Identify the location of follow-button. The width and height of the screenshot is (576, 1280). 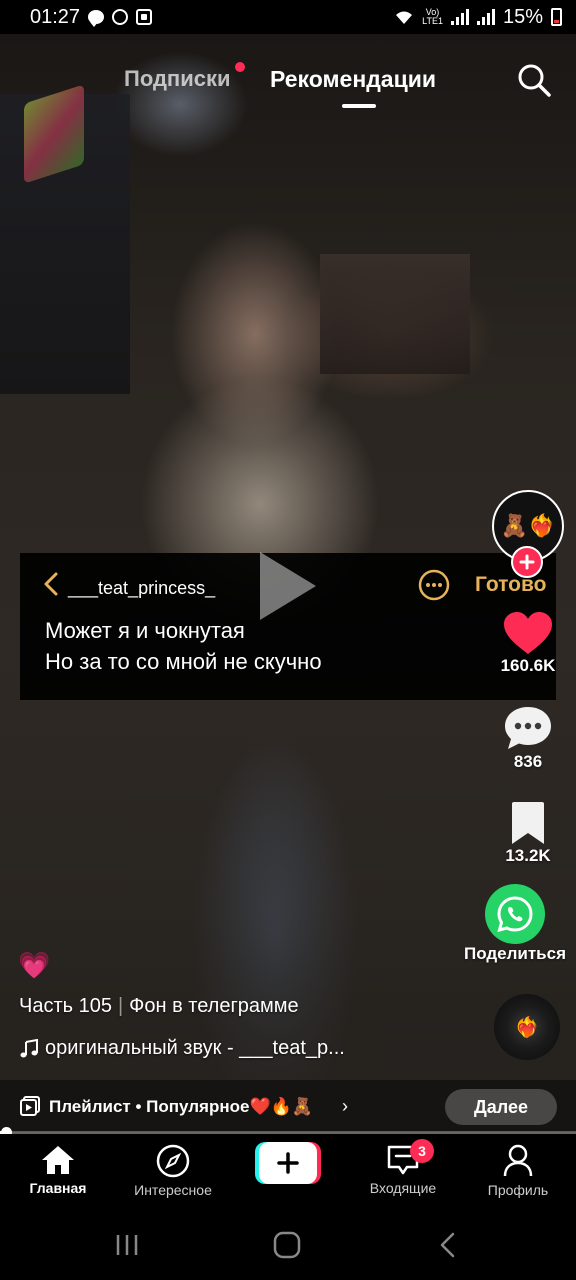
(527, 562).